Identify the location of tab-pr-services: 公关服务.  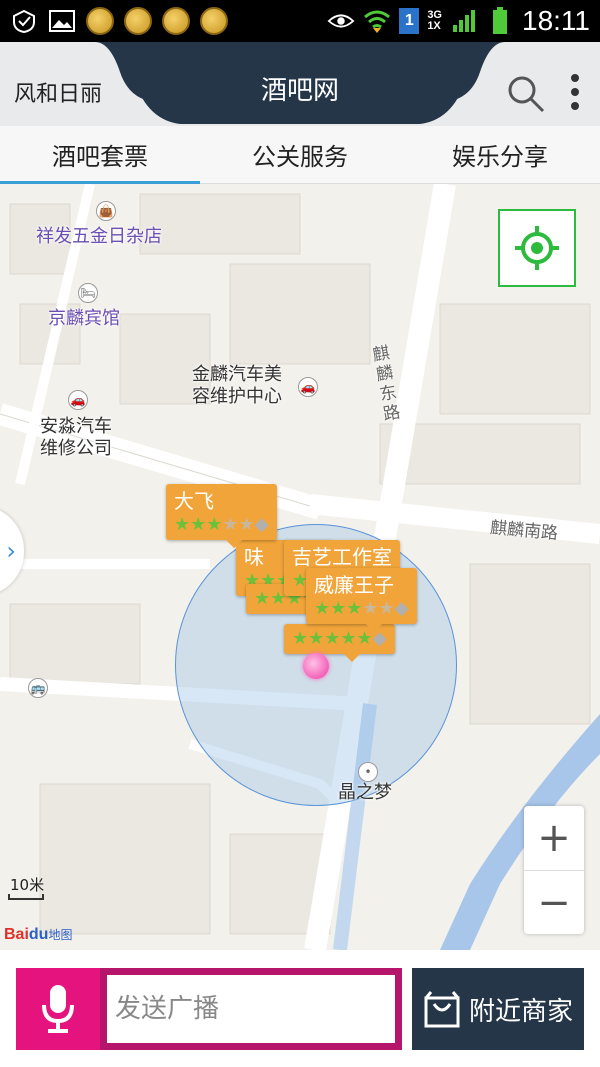
(300, 154).